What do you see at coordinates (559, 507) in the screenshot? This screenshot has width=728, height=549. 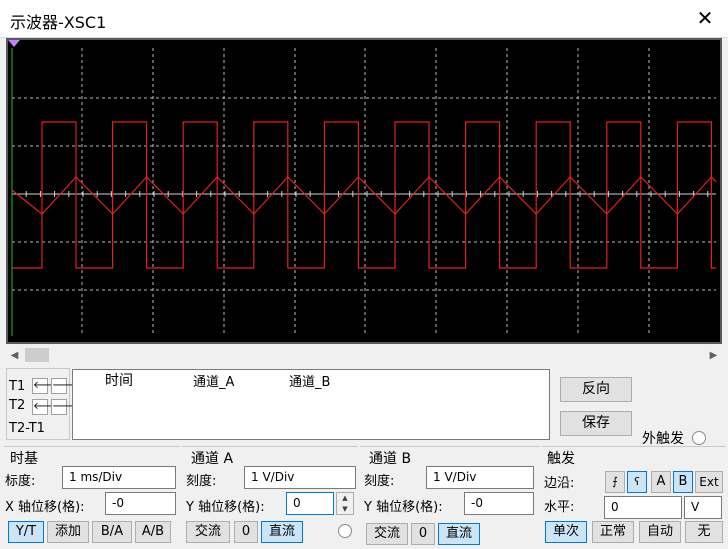 I see `trigger-level-label: 水平:` at bounding box center [559, 507].